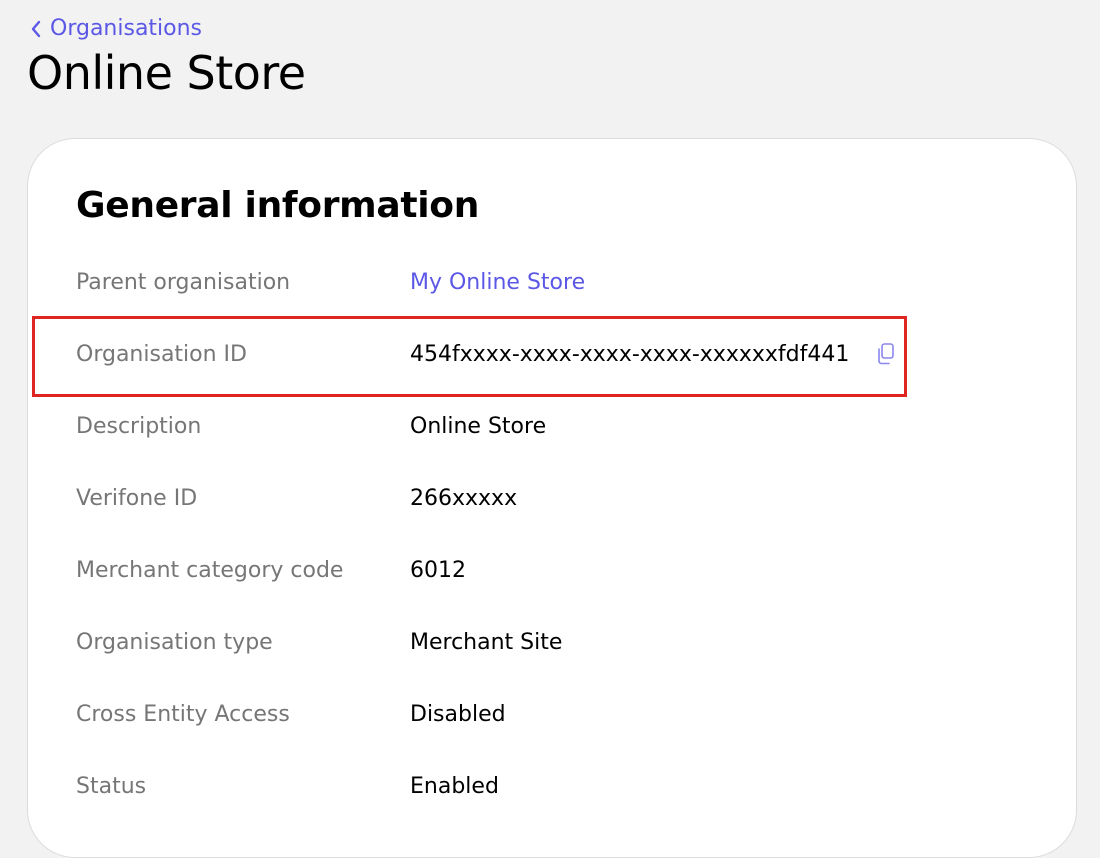  Describe the element at coordinates (526, 786) in the screenshot. I see `row-status: Status Enabled` at that location.